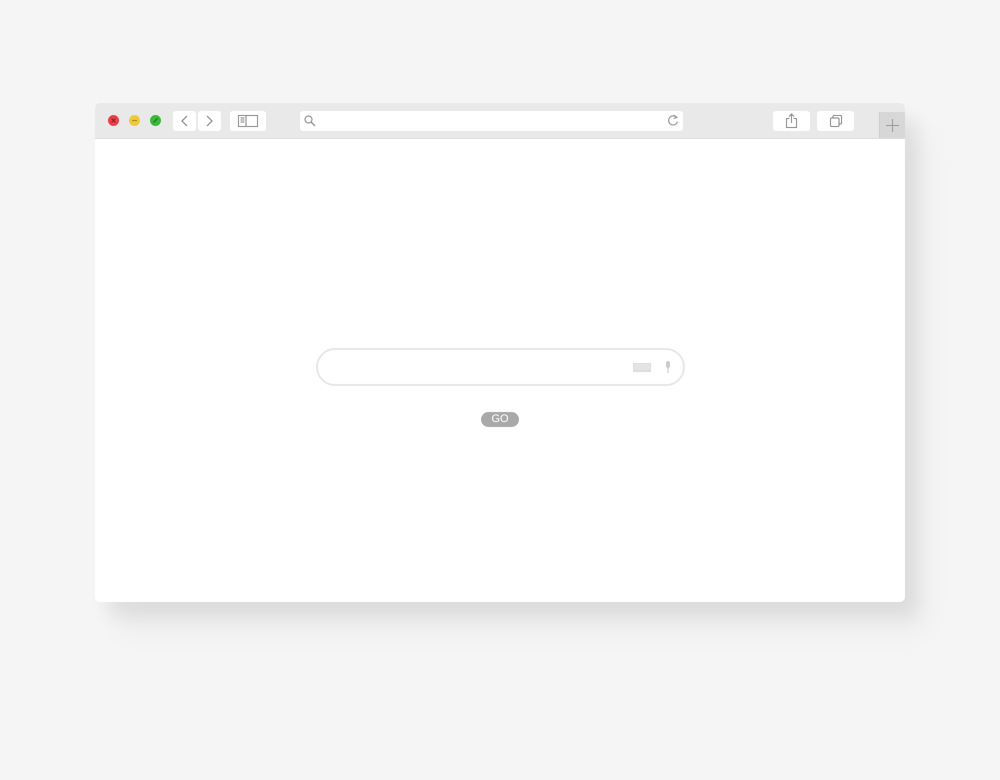 This screenshot has height=780, width=1000. I want to click on tabs-button, so click(835, 120).